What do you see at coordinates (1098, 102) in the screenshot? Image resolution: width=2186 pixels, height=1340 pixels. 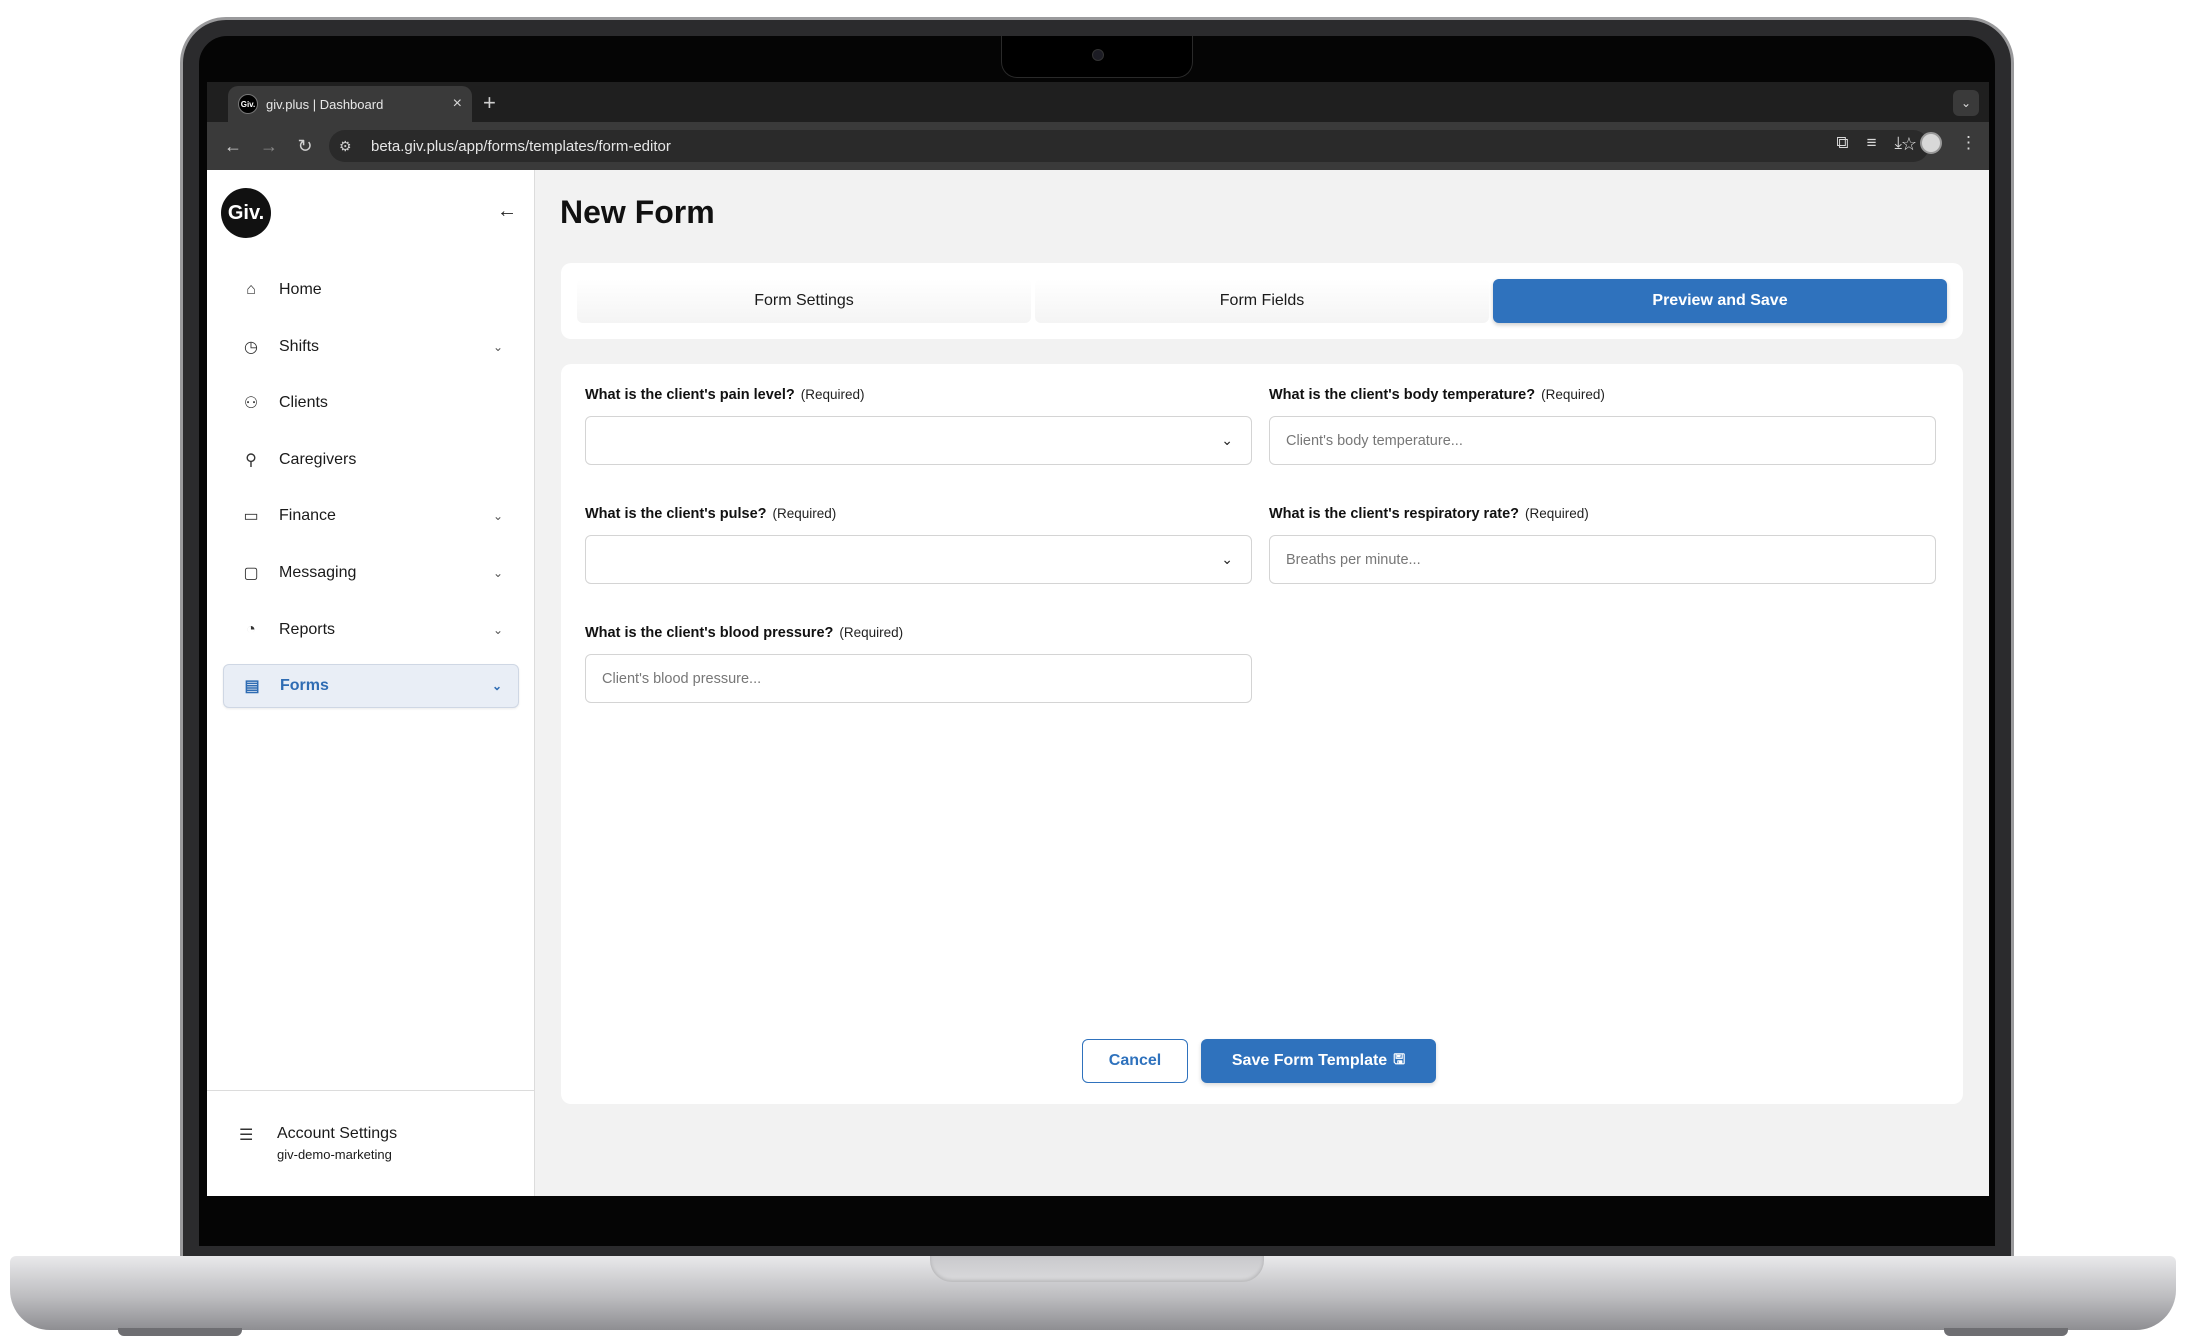 I see `browser-tab-bar: Giv. giv.plus | Dashboard × + ⌄` at bounding box center [1098, 102].